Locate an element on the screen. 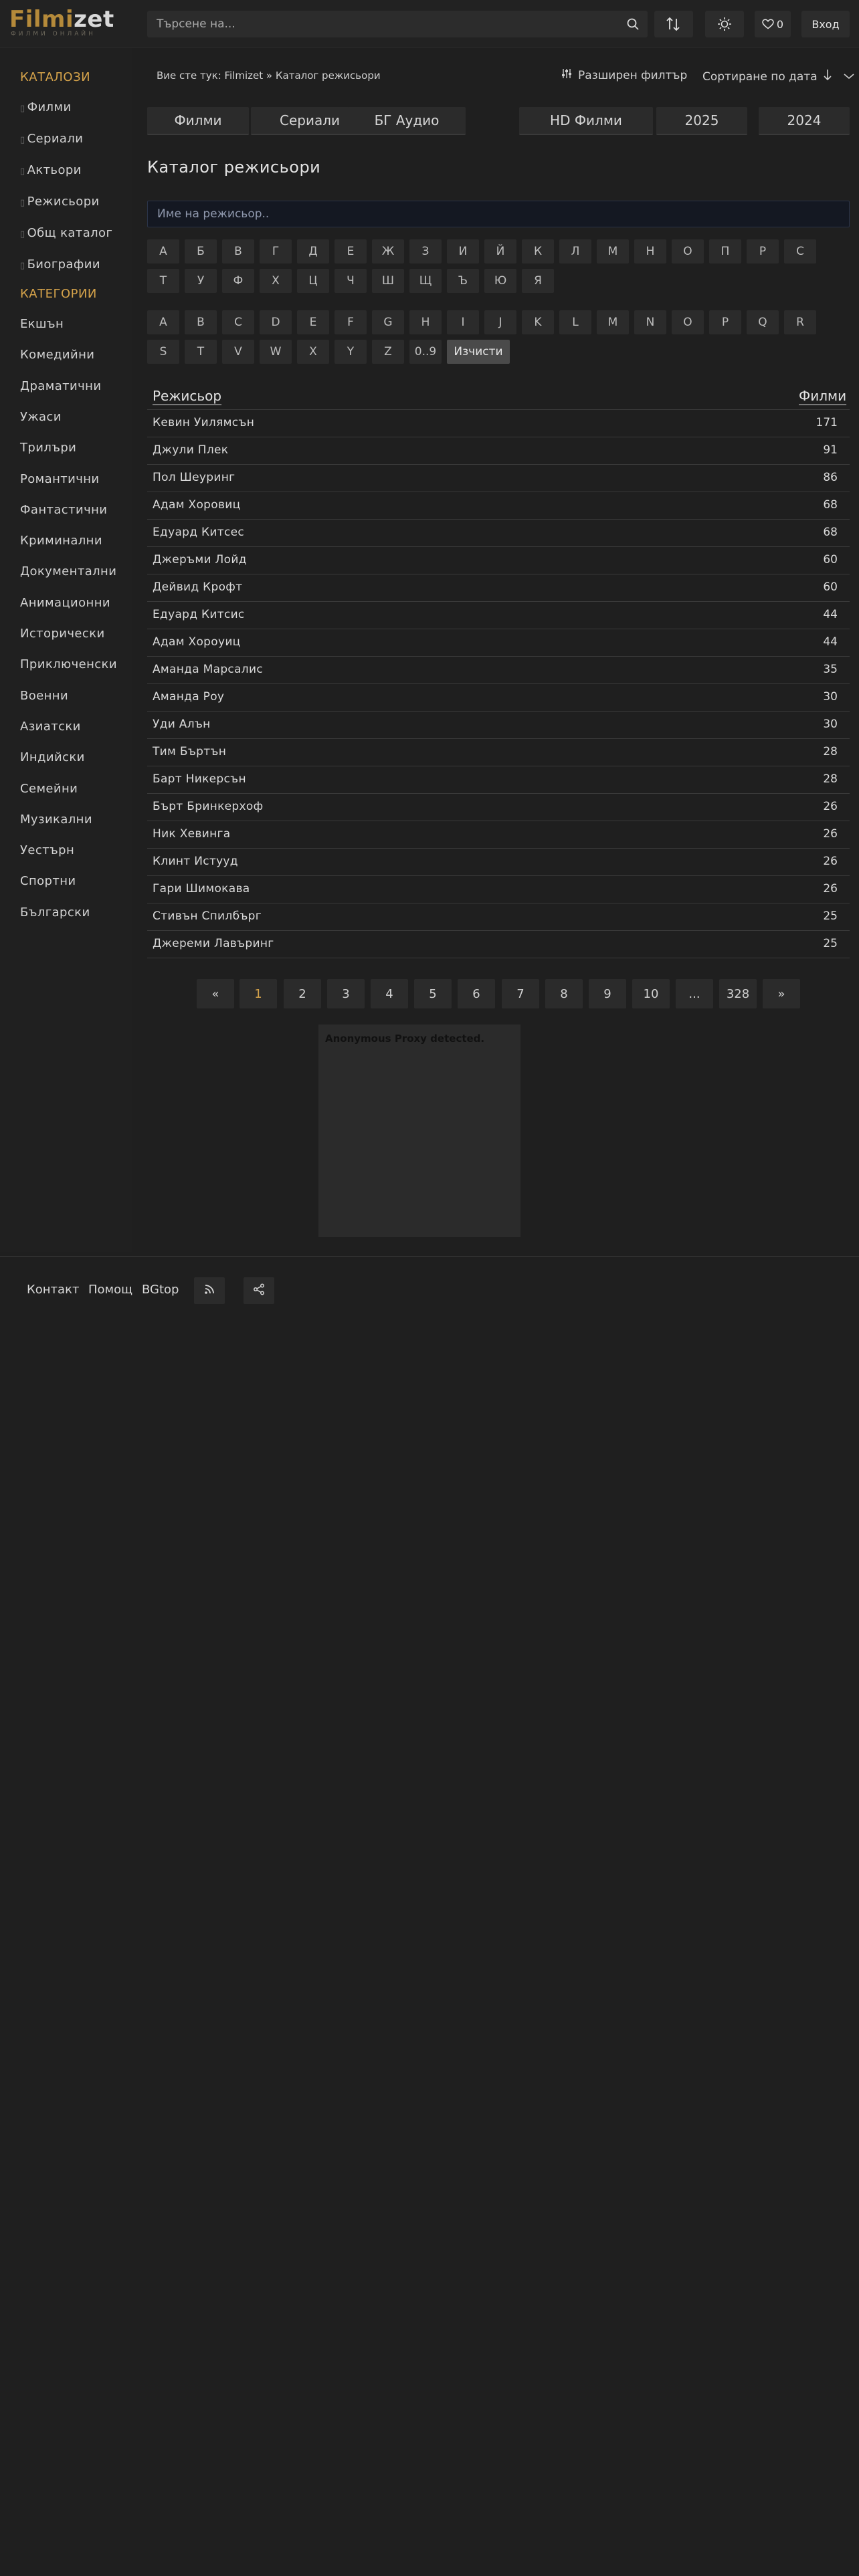 Image resolution: width=859 pixels, height=2576 pixels. sidebar-category-item: Драматични is located at coordinates (61, 386).